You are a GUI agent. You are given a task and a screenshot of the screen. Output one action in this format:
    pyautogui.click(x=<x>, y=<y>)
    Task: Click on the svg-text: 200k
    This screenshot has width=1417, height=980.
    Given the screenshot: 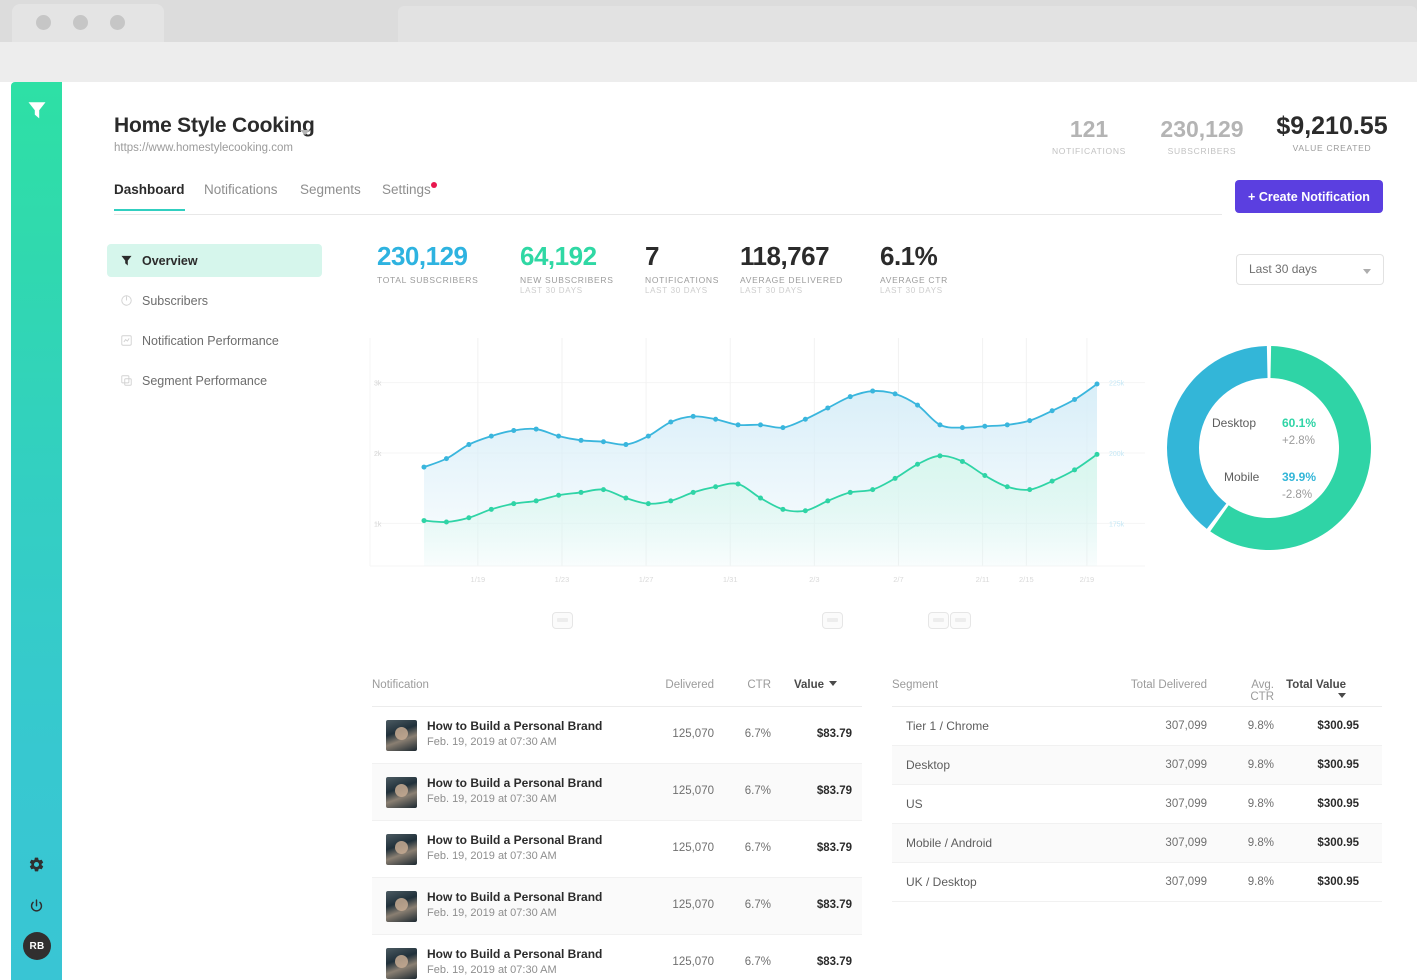 What is the action you would take?
    pyautogui.click(x=1117, y=454)
    